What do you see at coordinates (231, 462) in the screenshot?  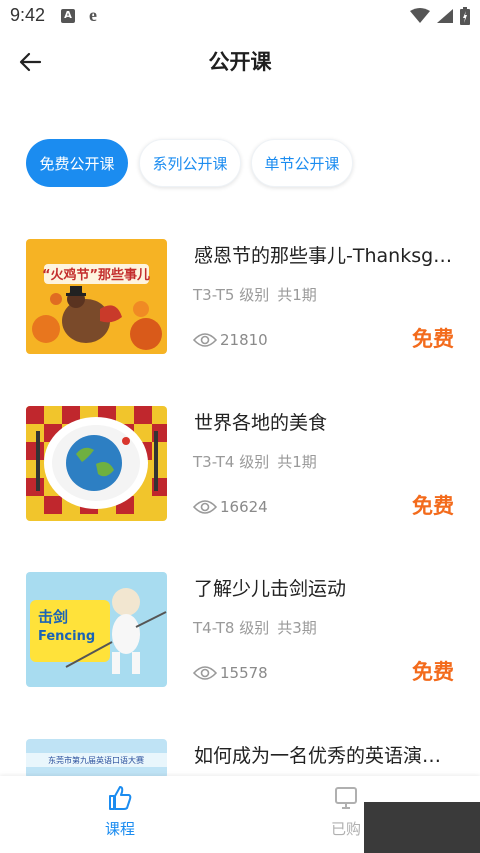 I see `course-level: T3-T4 级别` at bounding box center [231, 462].